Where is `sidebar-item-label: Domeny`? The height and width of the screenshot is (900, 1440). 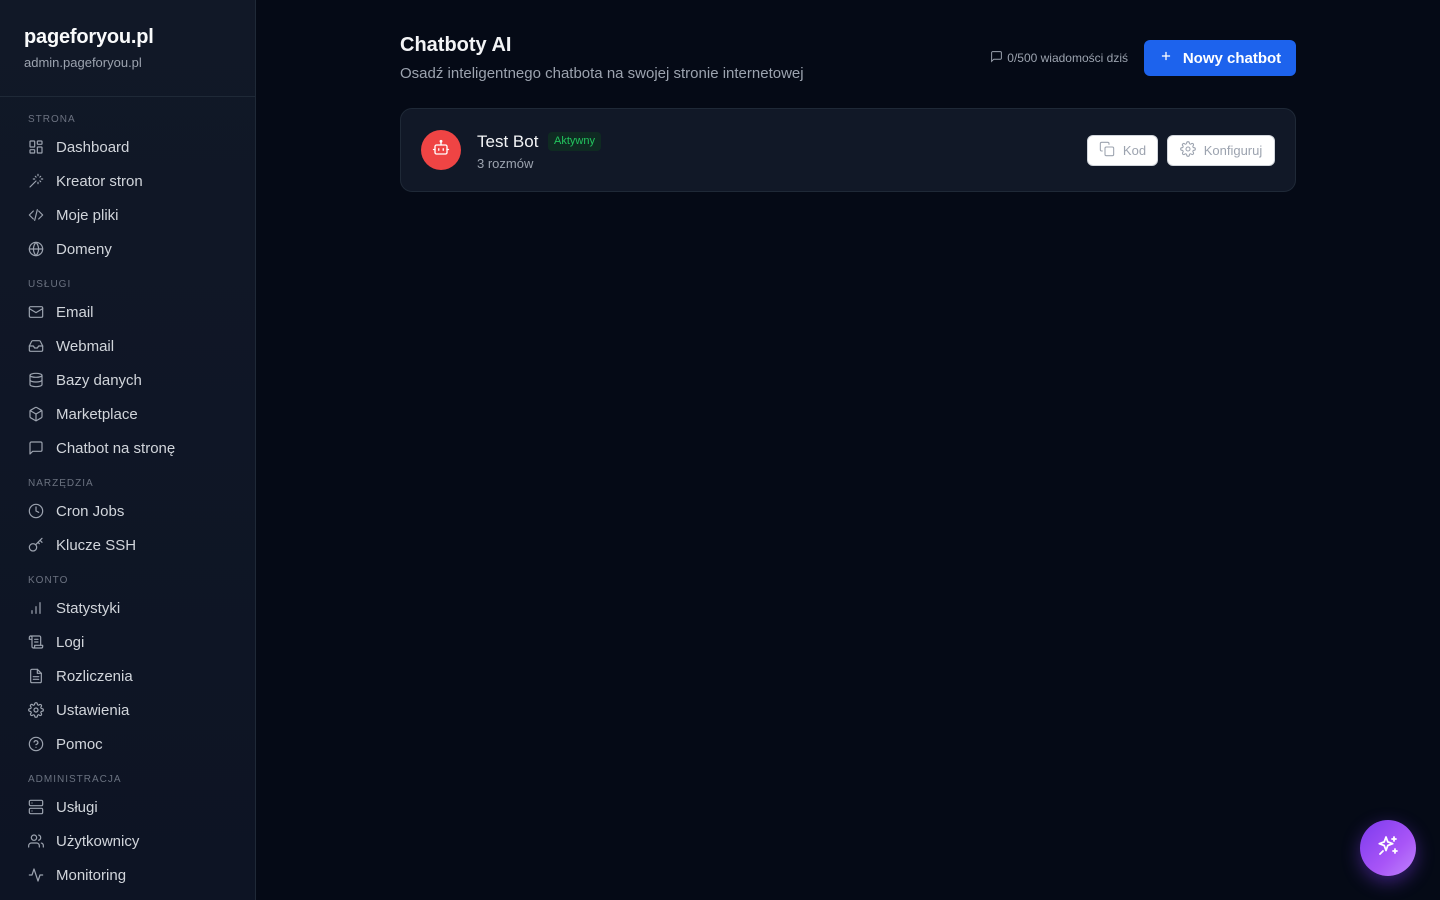
sidebar-item-label: Domeny is located at coordinates (84, 249).